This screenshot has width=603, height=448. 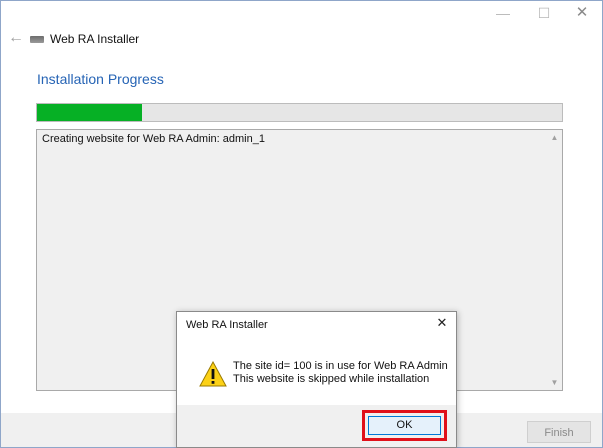 I want to click on ok-button: OK, so click(x=404, y=425).